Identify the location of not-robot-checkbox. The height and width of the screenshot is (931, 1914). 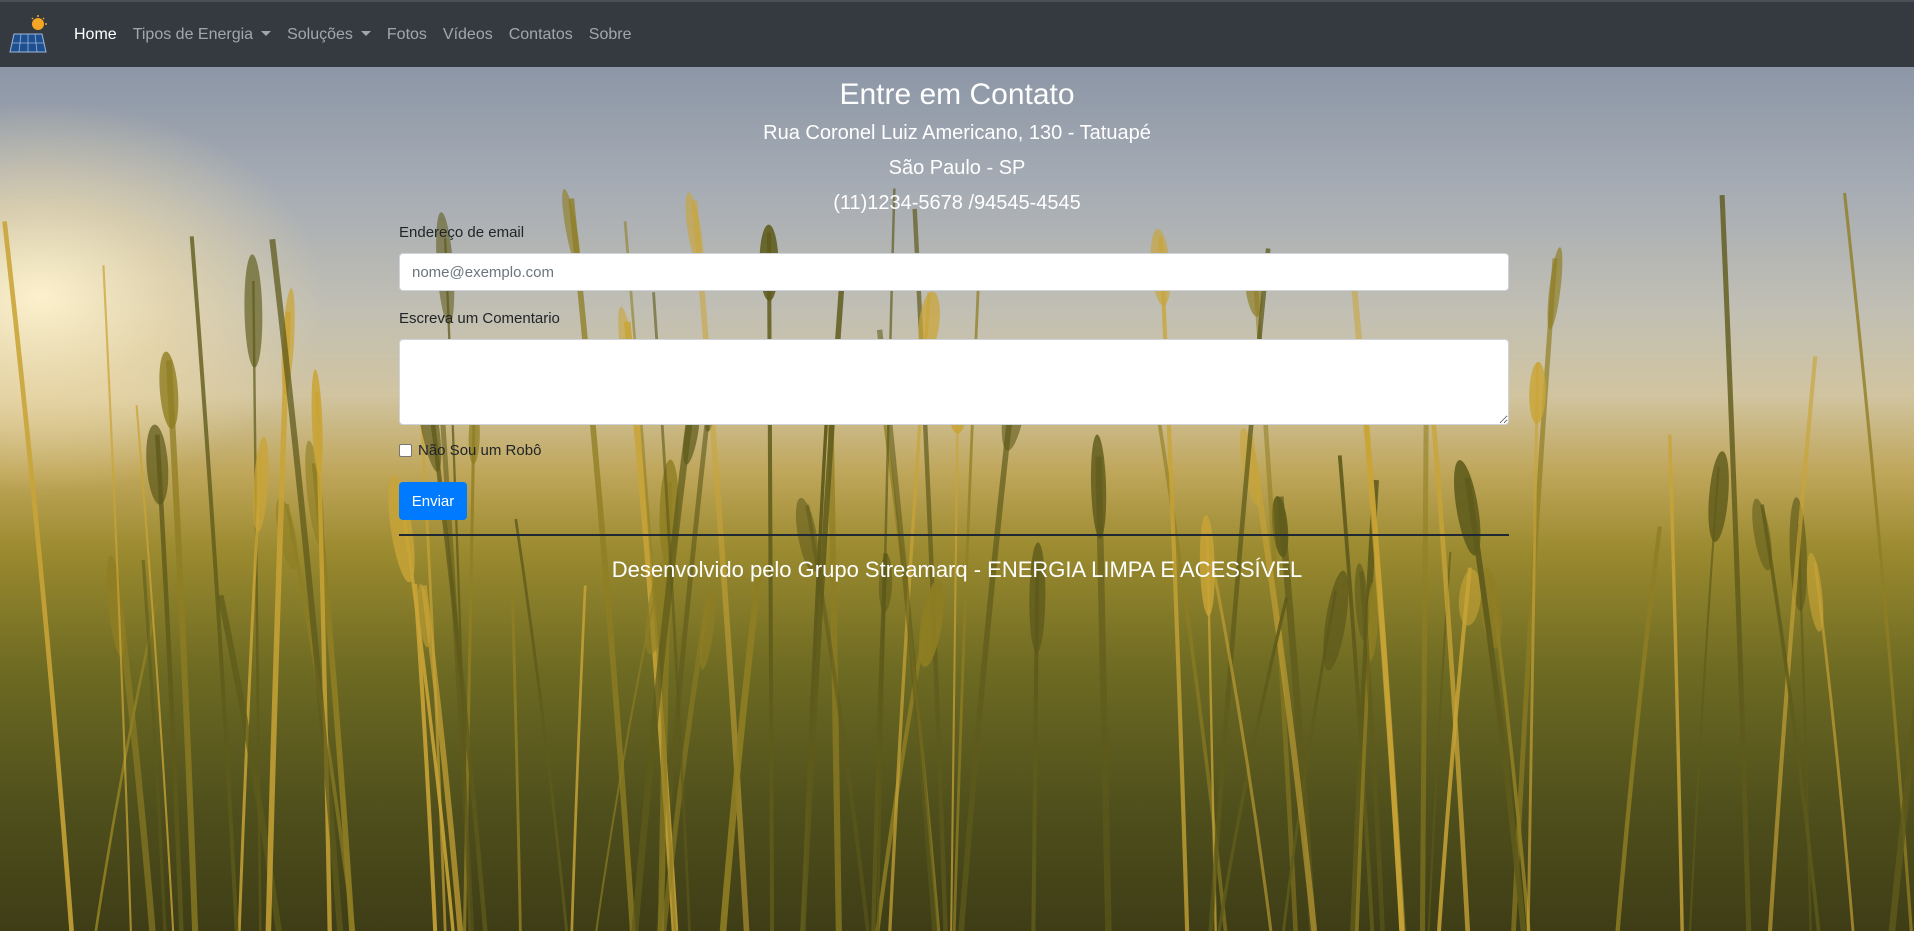
(405, 450).